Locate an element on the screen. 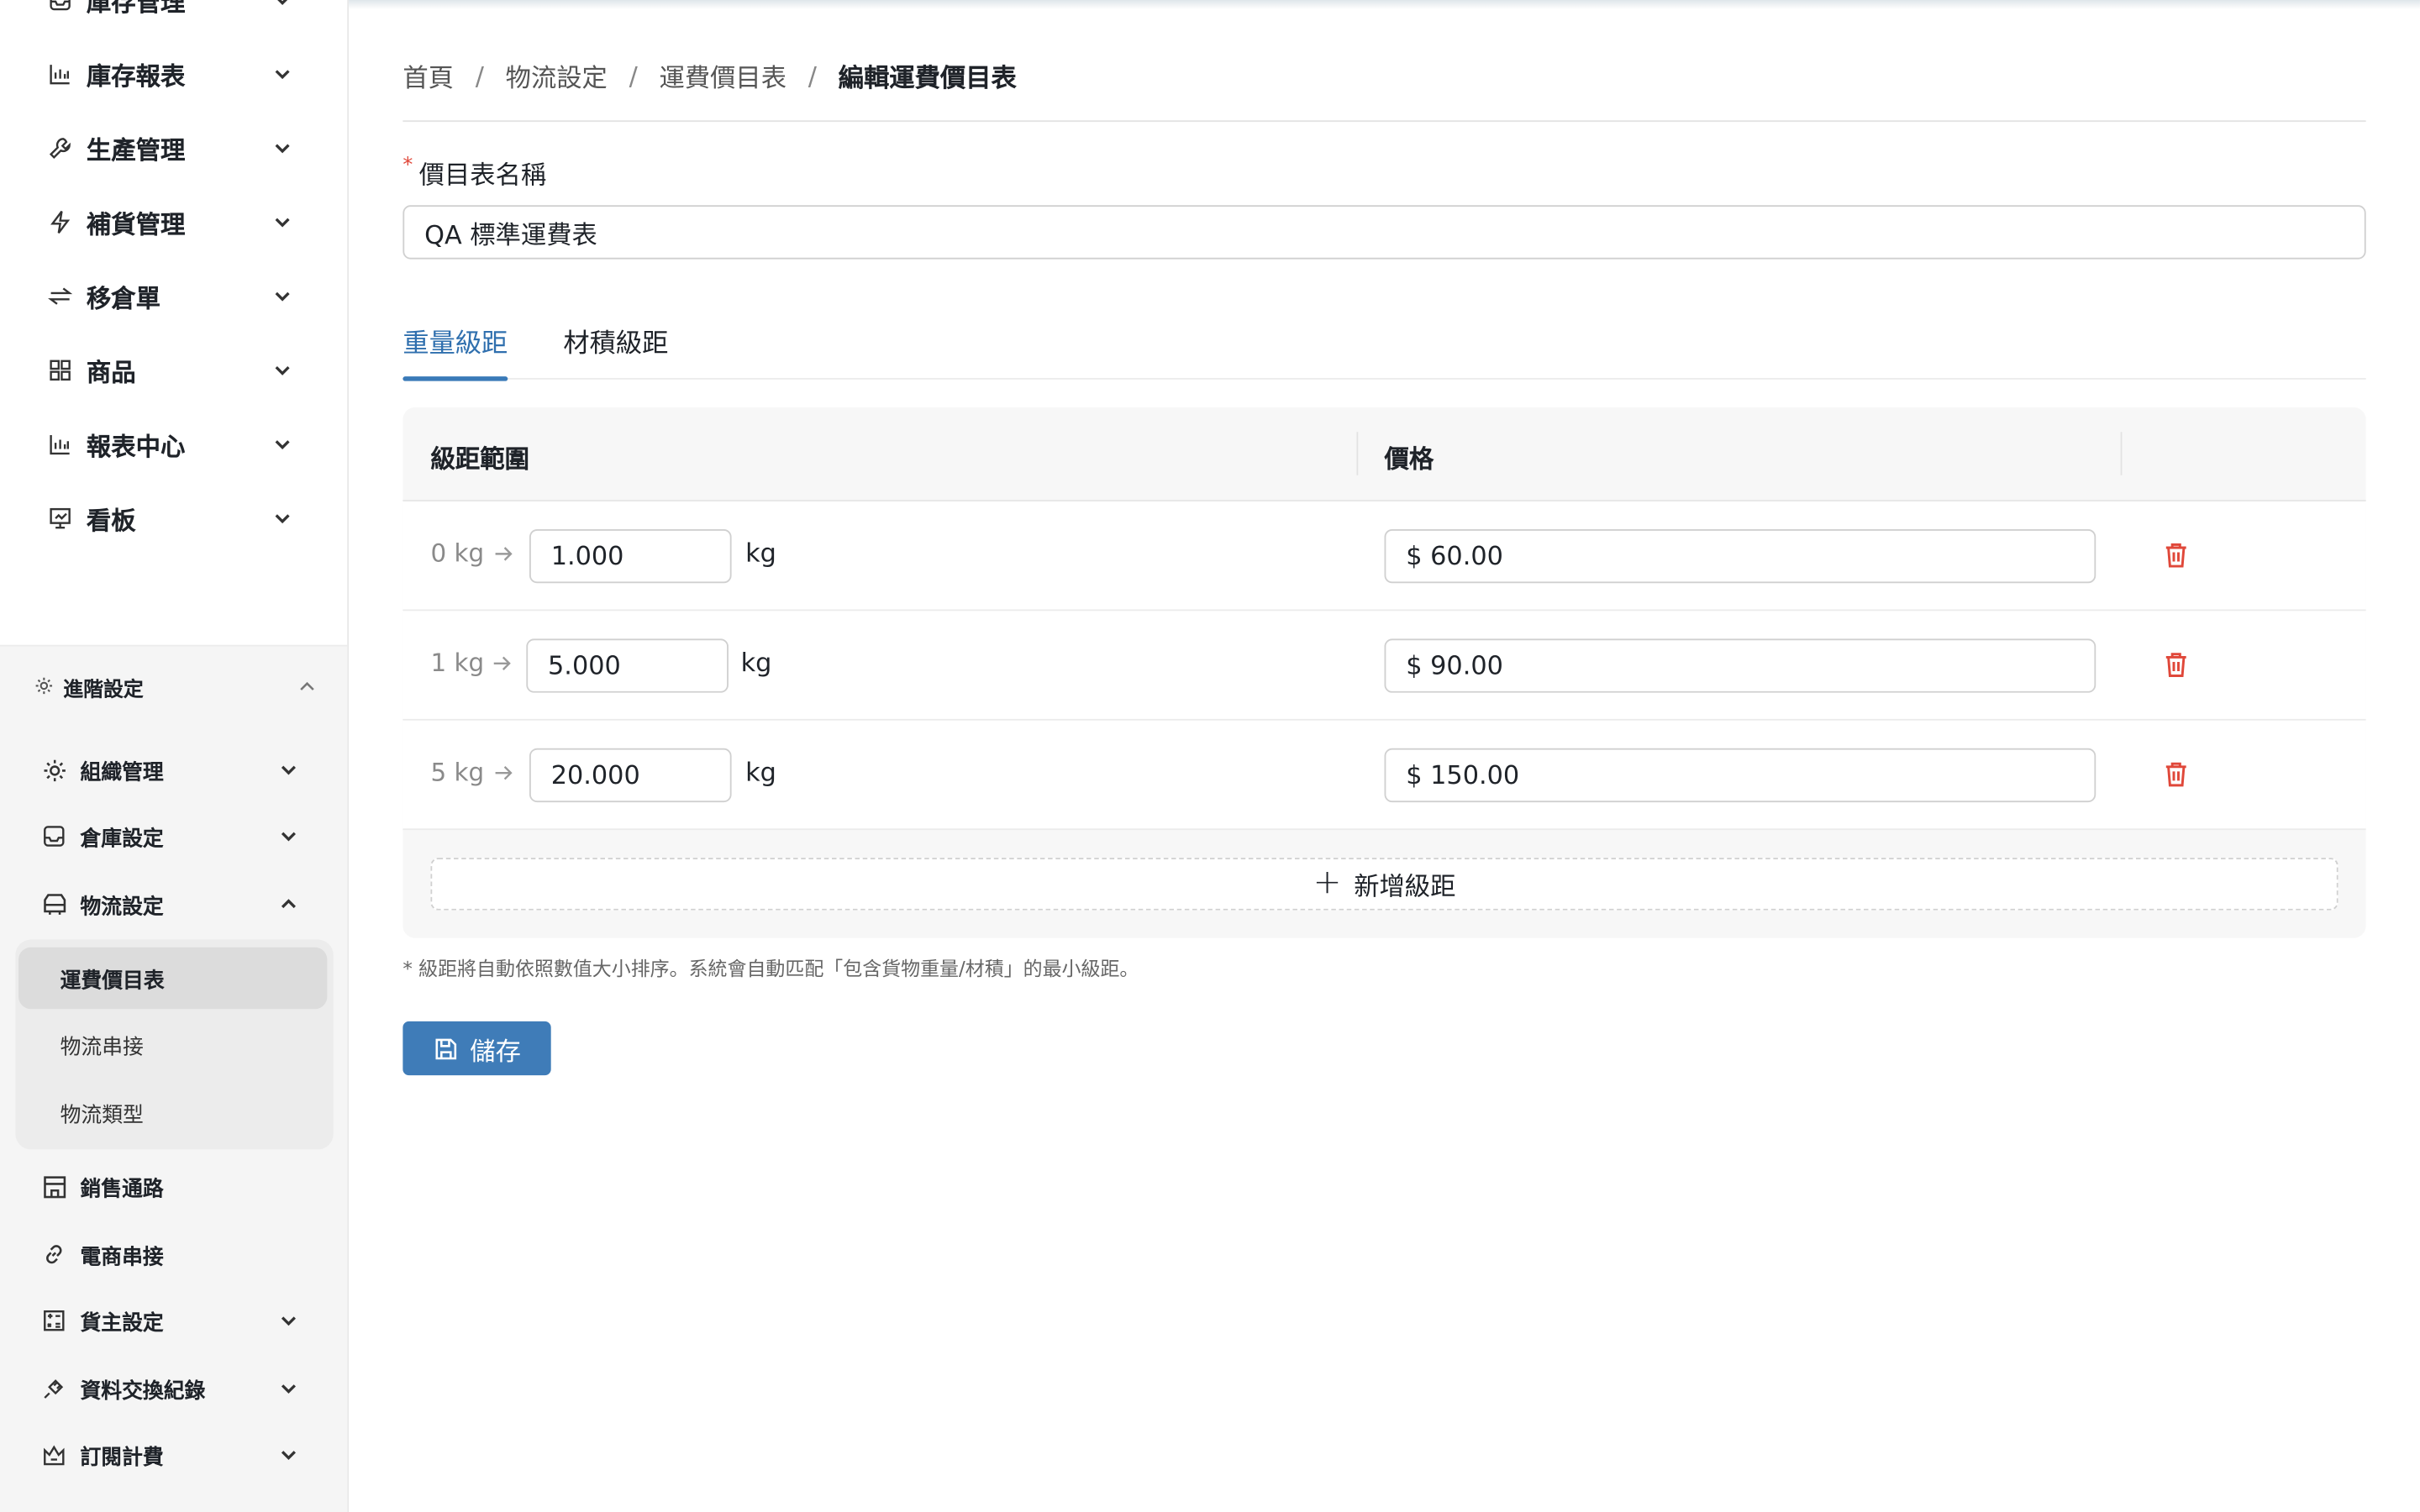 The image size is (2420, 1512). table-header: 級距範圍 價格 is located at coordinates (1384, 454).